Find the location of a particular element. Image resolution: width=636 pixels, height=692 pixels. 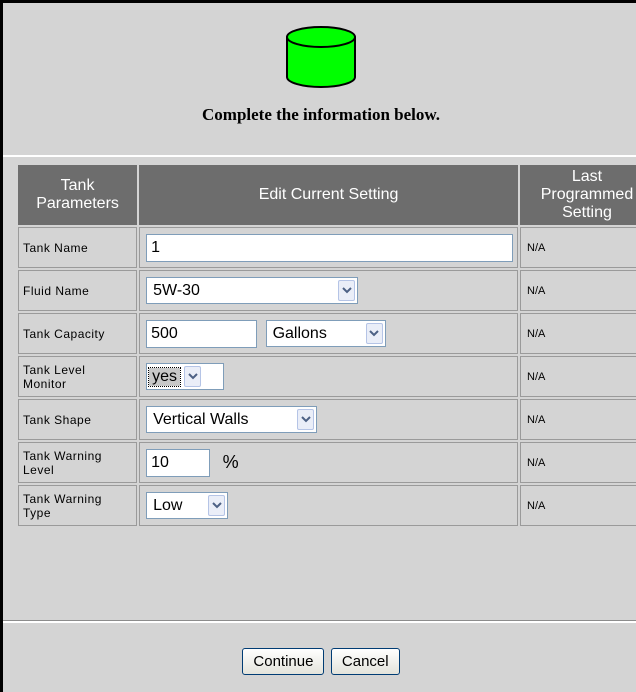

row-label-tank-warning-level: Tank Warning Level is located at coordinates (78, 462).